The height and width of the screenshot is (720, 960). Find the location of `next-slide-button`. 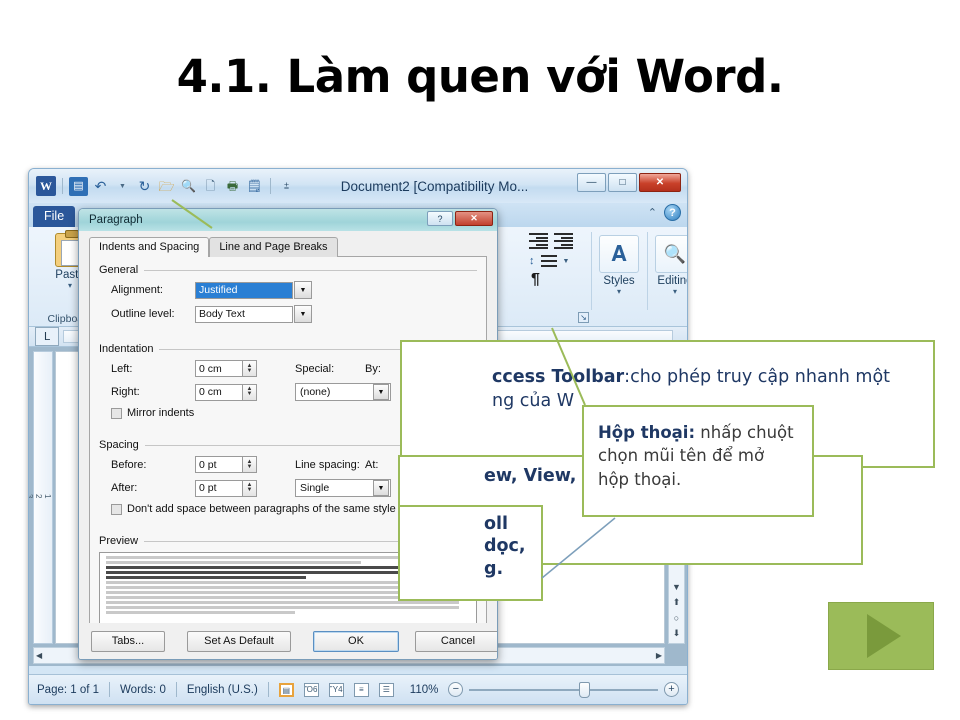

next-slide-button is located at coordinates (881, 636).